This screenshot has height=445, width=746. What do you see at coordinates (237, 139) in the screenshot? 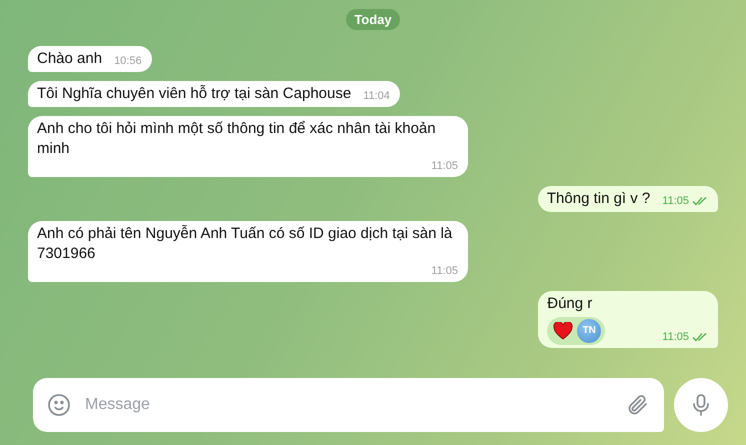
I see `message-text: Anh cho tôi hỏi mình một số thông tin để xác nhân tài khoản minh` at bounding box center [237, 139].